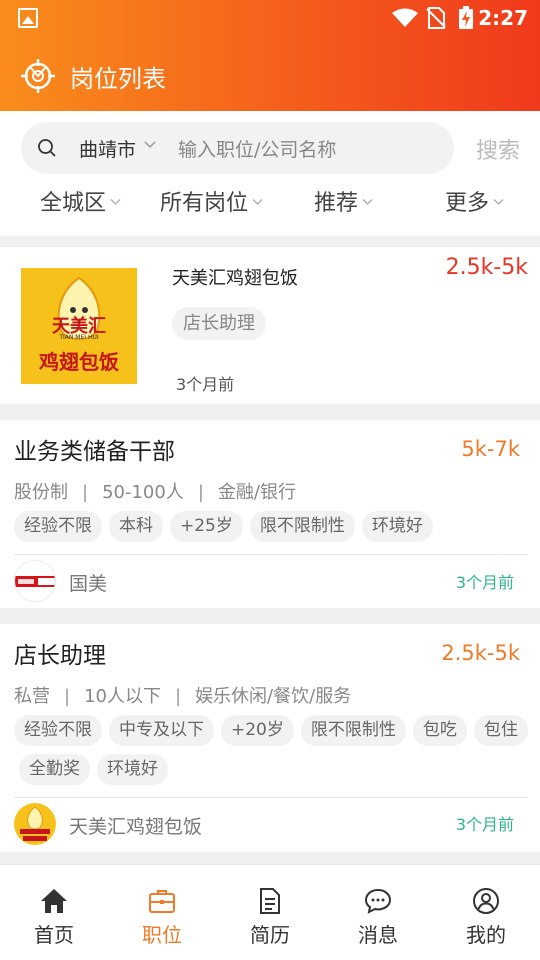 The width and height of the screenshot is (540, 960). Describe the element at coordinates (270, 935) in the screenshot. I see `nav-label: 简历` at that location.